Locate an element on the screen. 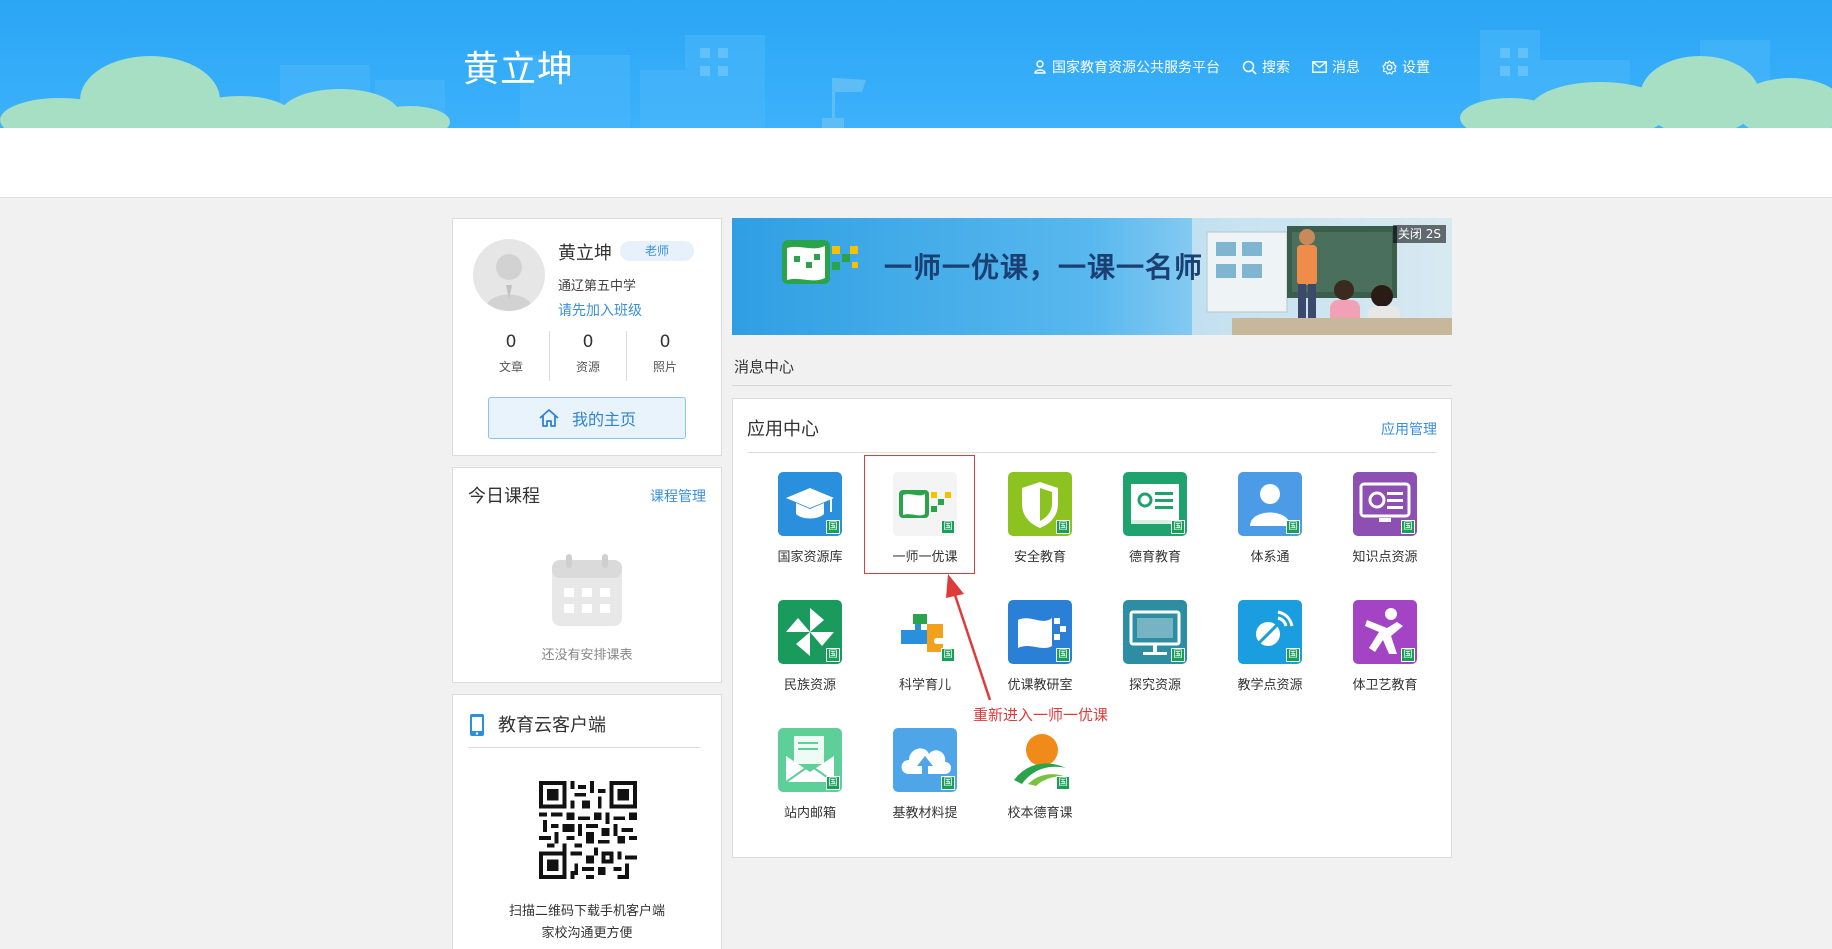 The width and height of the screenshot is (1832, 949). stat-photos: 0 照片 is located at coordinates (665, 356).